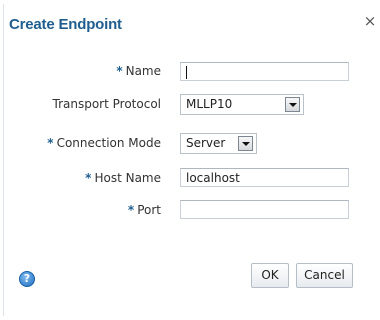 Image resolution: width=380 pixels, height=320 pixels. I want to click on host-name-field: localhost, so click(264, 177).